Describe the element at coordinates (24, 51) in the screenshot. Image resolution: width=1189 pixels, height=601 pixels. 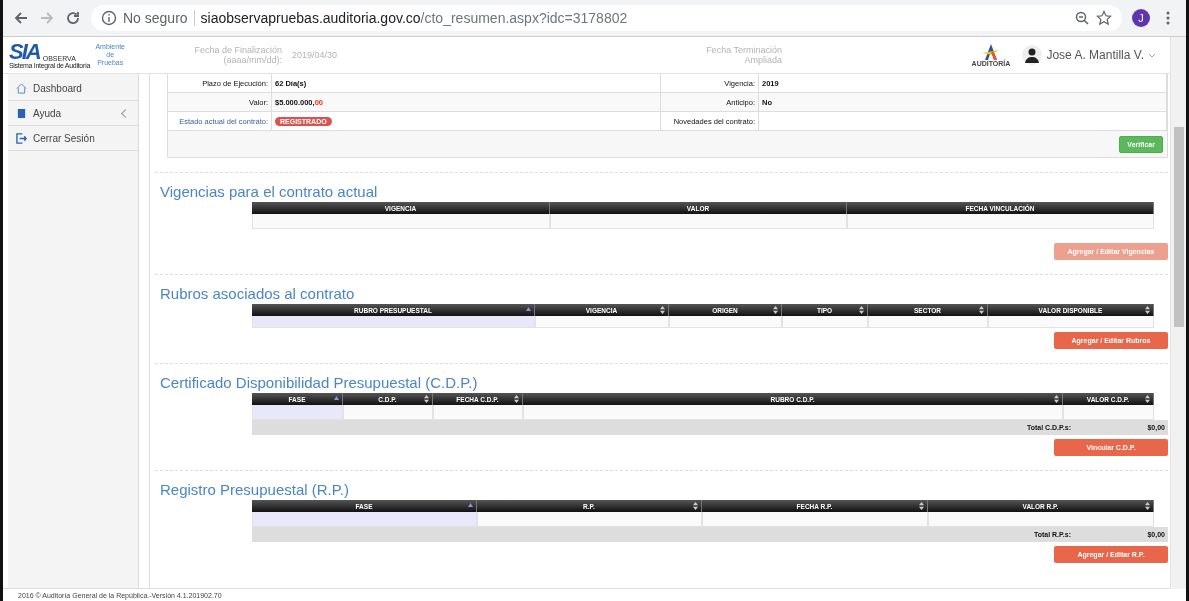
I see `logo-text: SIA` at that location.